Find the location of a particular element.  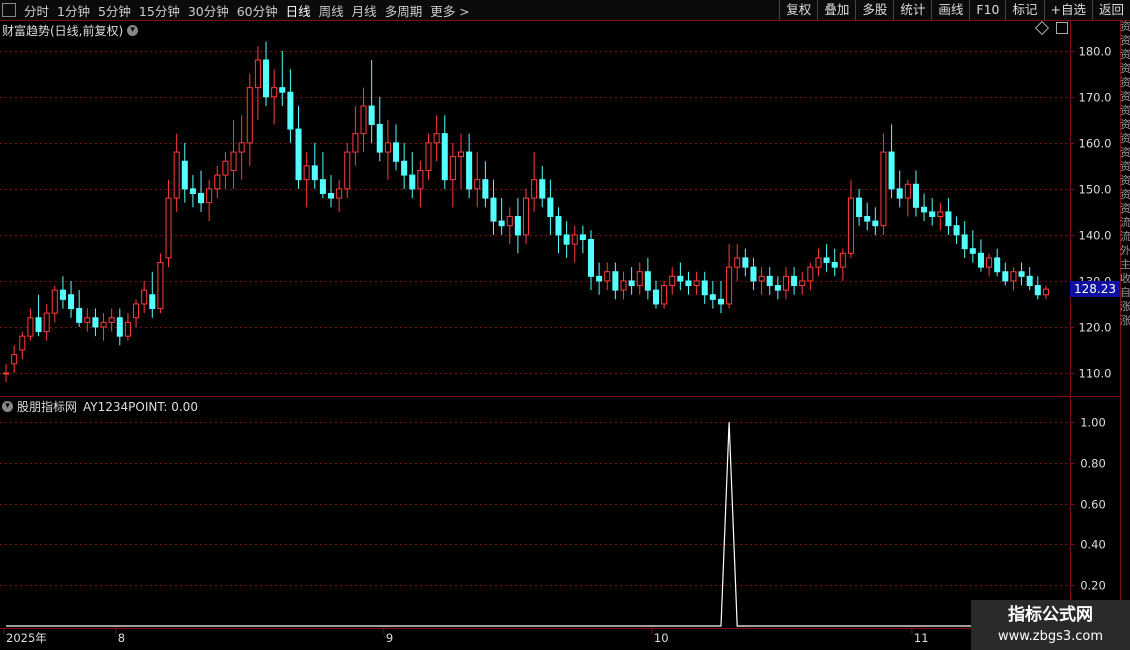

period-60min: 60分钟 is located at coordinates (257, 10).